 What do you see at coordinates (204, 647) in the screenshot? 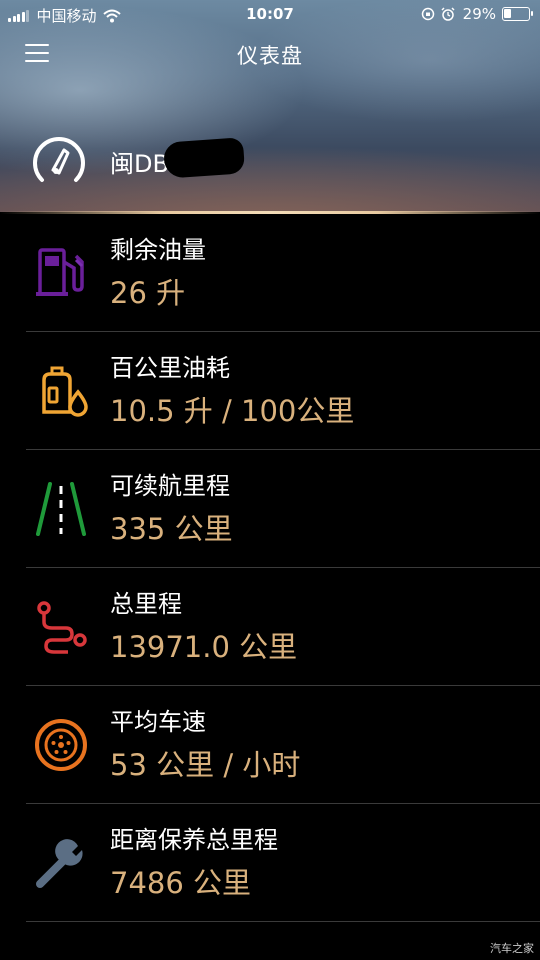
I see `odometer-value: 13971.0 公里` at bounding box center [204, 647].